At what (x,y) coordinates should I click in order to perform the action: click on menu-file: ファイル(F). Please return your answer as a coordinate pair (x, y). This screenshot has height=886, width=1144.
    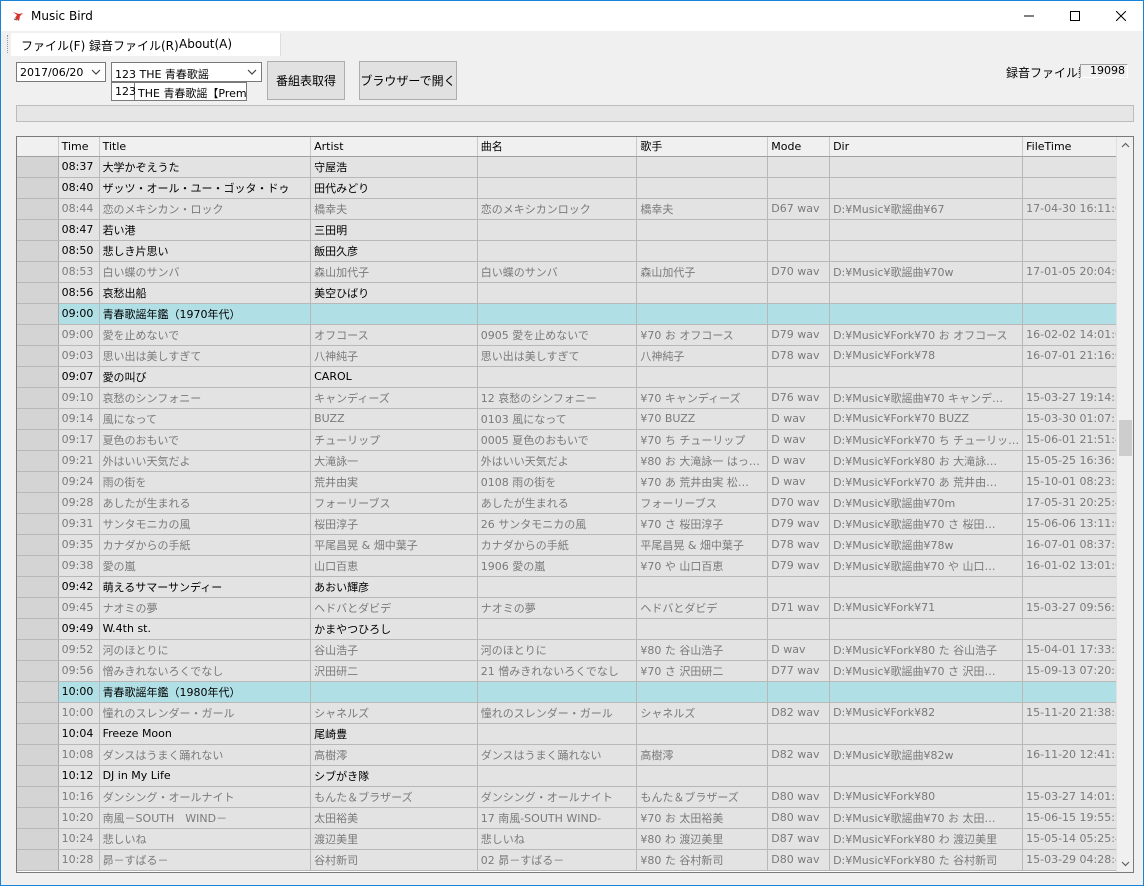
    Looking at the image, I should click on (53, 45).